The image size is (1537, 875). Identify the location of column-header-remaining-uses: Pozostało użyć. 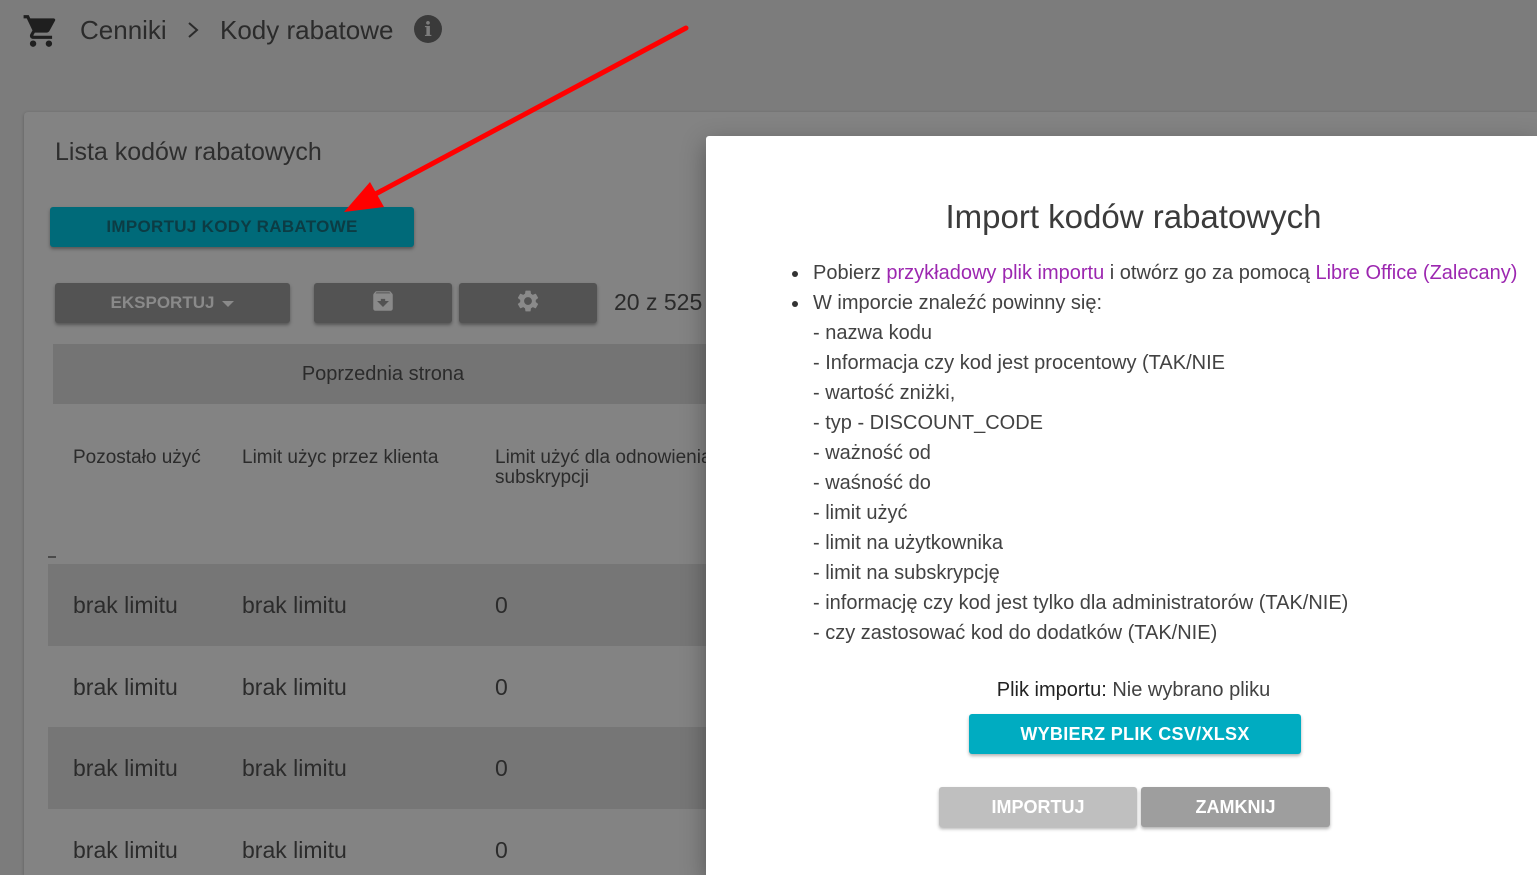
(137, 458).